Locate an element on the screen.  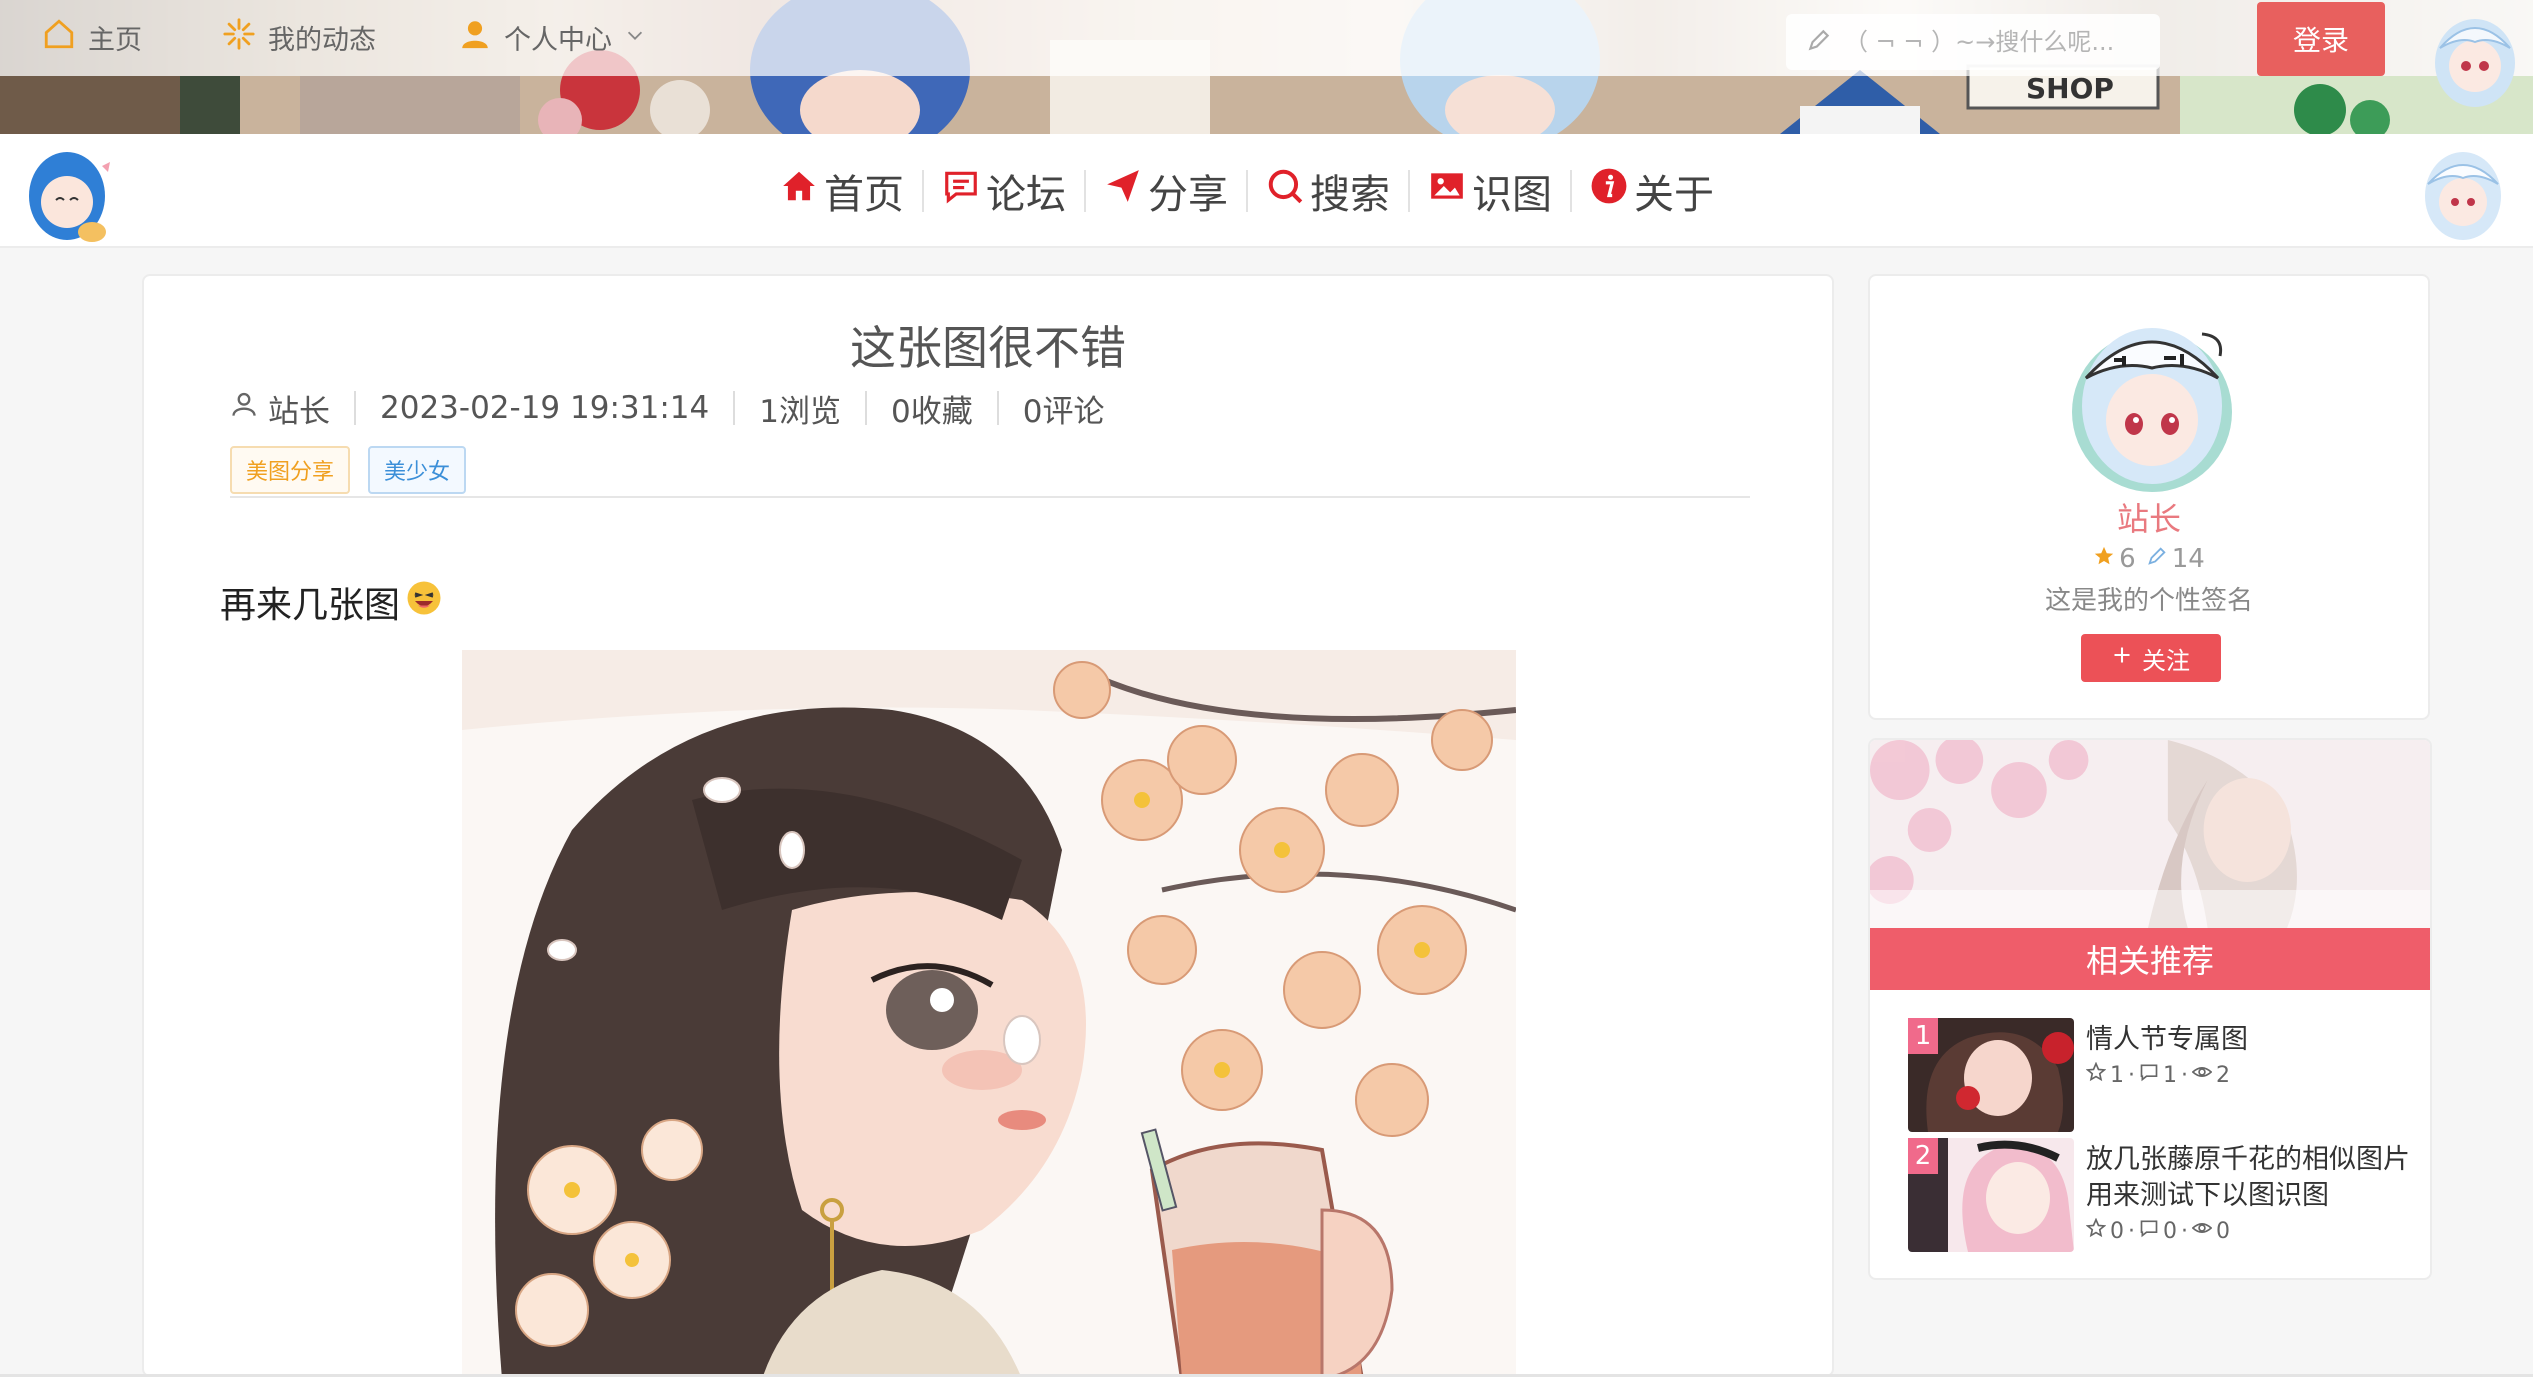
article-author-name: 站长 is located at coordinates (299, 411).